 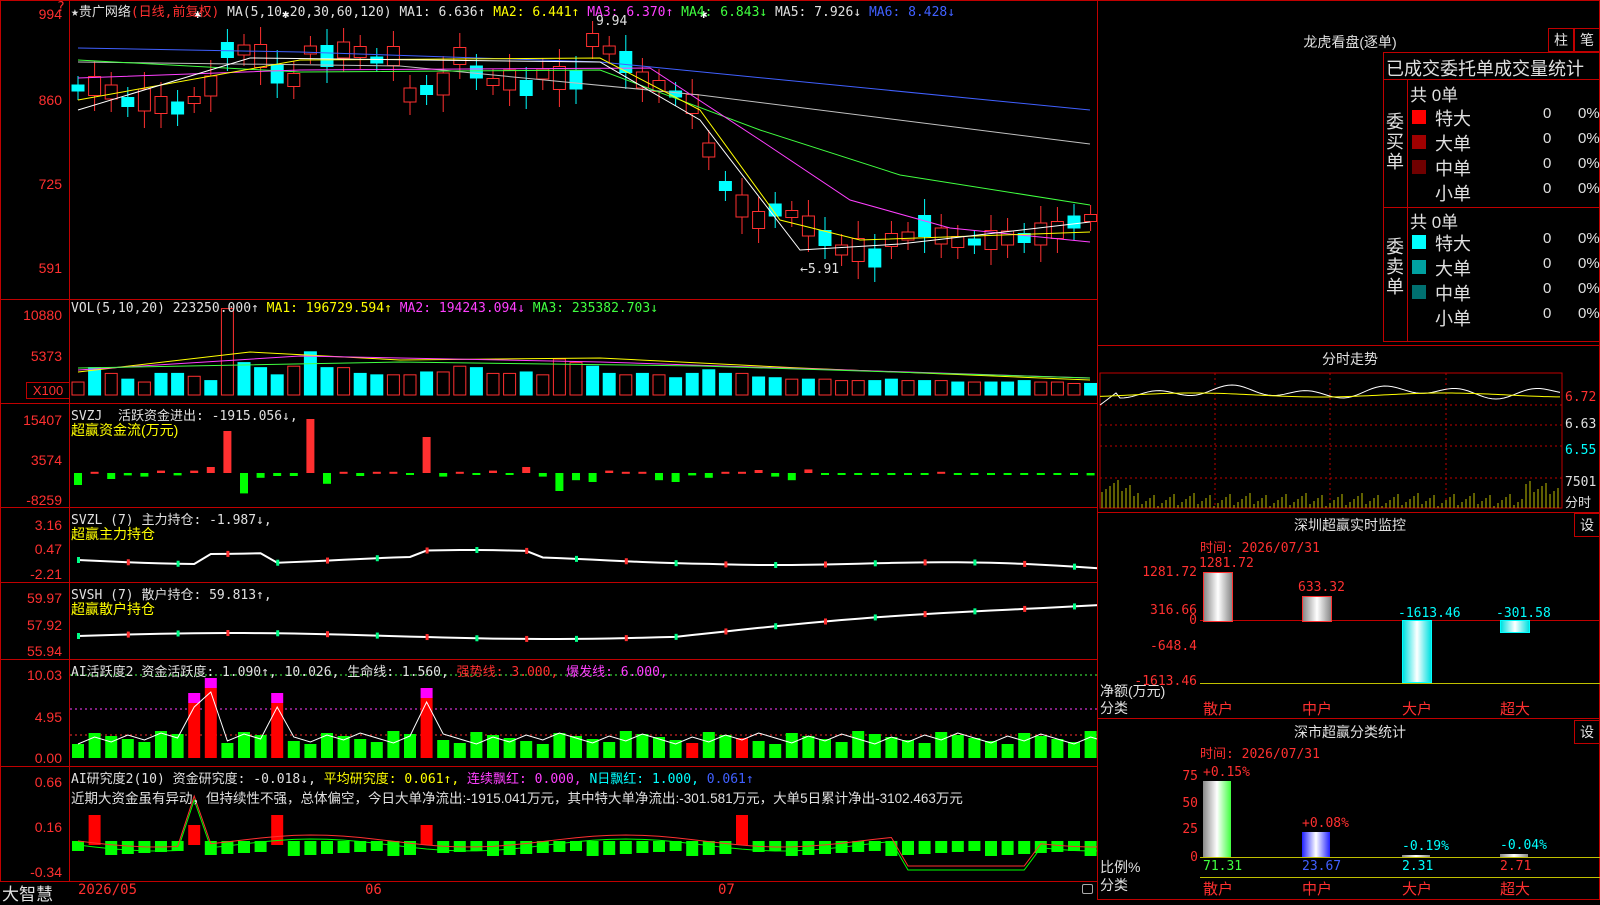 What do you see at coordinates (1260, 754) in the screenshot?
I see `sz-class-time: 时间: 2026/07/31` at bounding box center [1260, 754].